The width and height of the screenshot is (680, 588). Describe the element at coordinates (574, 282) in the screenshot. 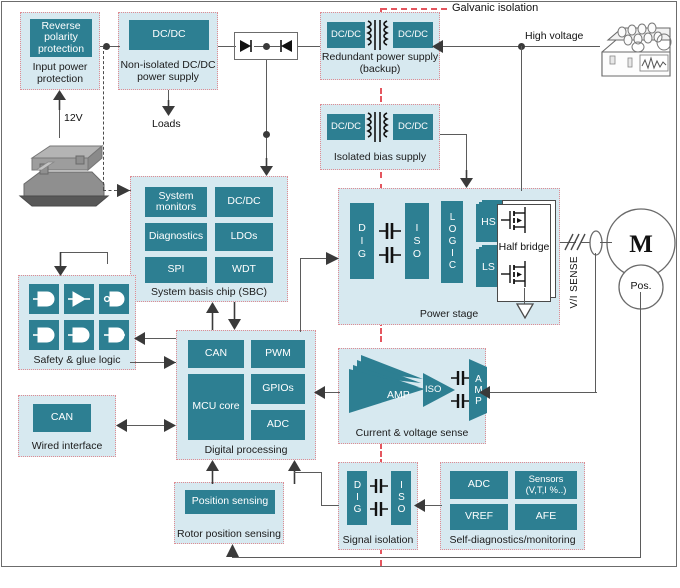

I see `vi-sense-label: V/I SENSE` at that location.